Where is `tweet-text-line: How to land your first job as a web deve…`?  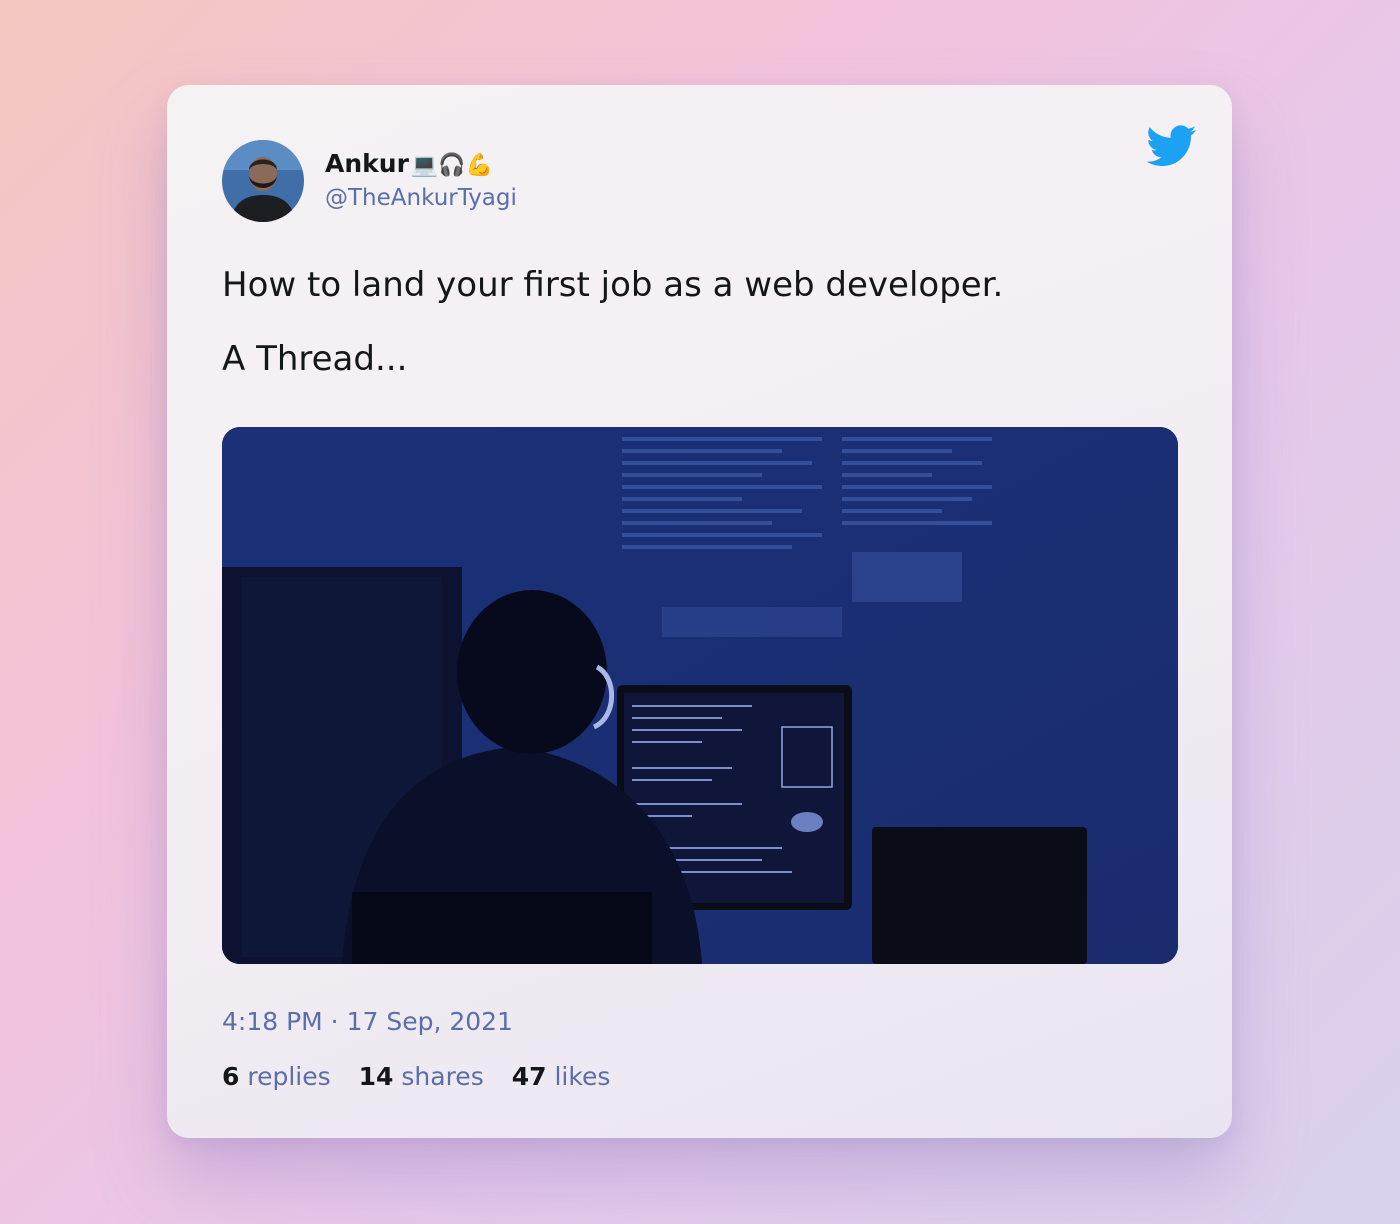
tweet-text-line: How to land your first job as a web deve… is located at coordinates (613, 285).